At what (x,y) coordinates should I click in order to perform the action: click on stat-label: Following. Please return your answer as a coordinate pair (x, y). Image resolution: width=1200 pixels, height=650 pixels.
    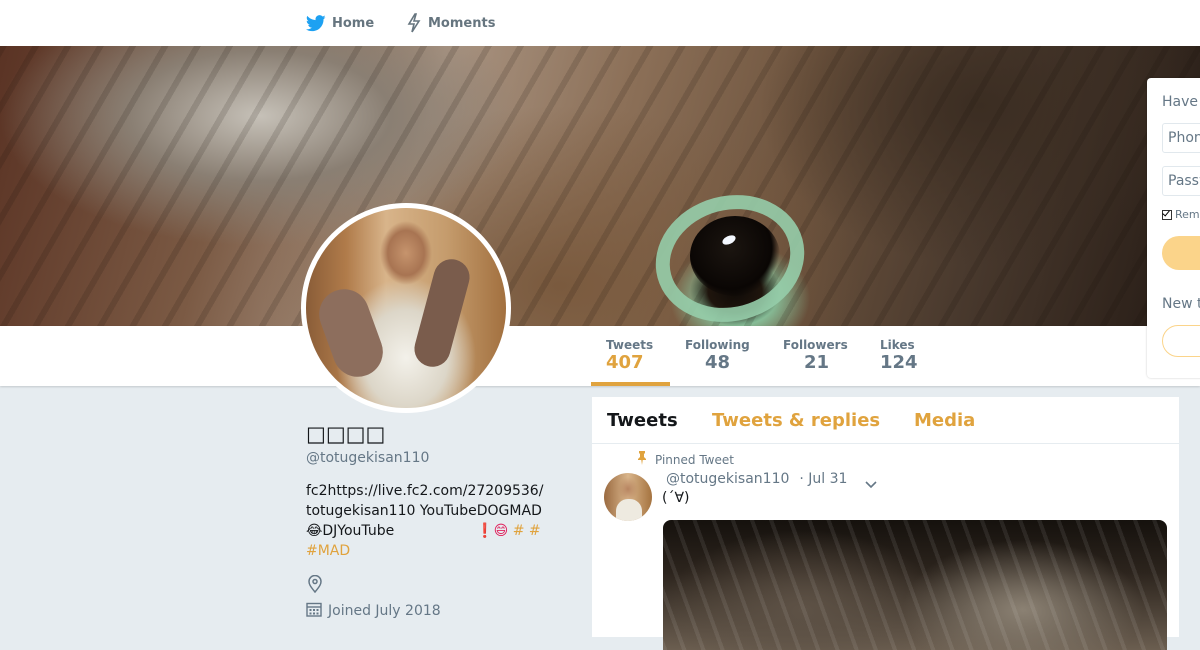
    Looking at the image, I should click on (717, 345).